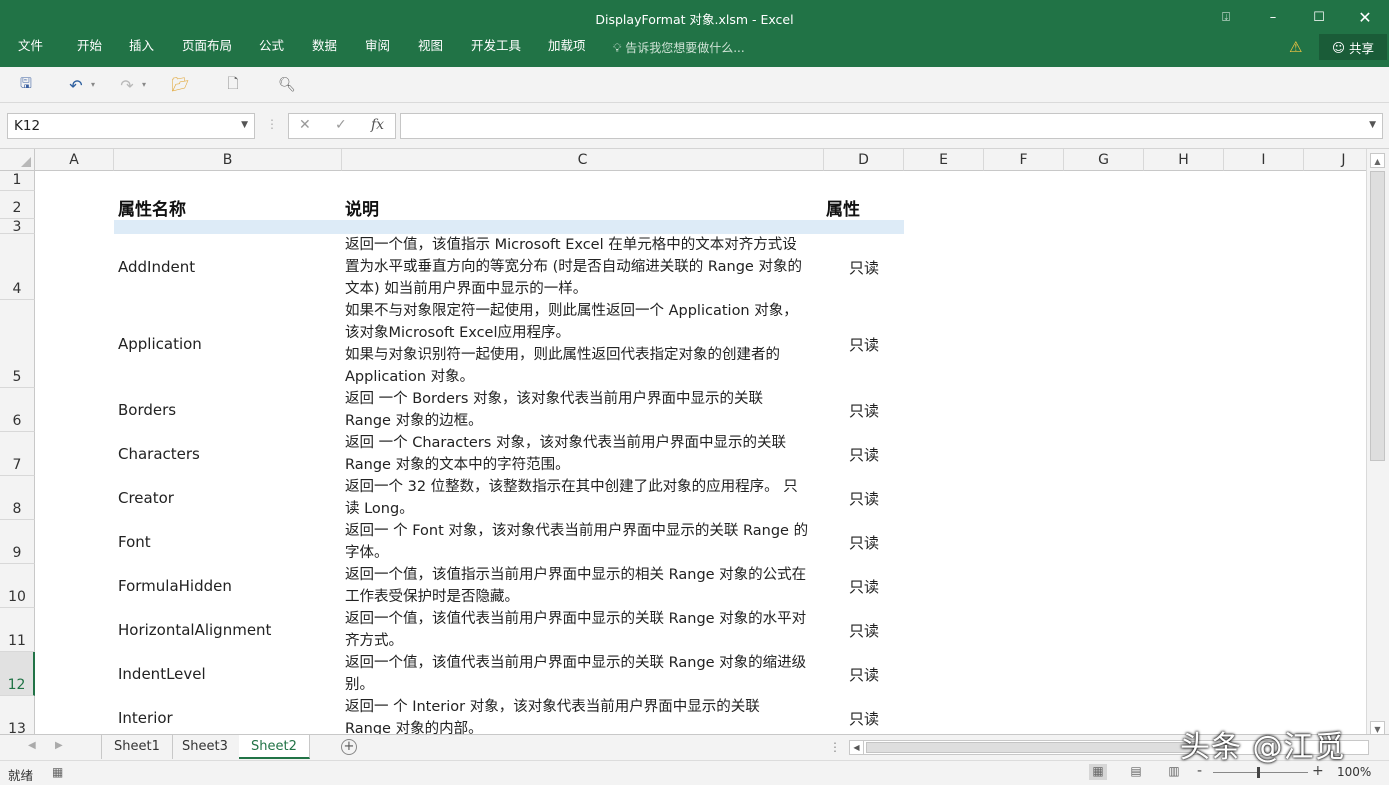  What do you see at coordinates (1372, 125) in the screenshot?
I see `expand-formula-icon: ▼` at bounding box center [1372, 125].